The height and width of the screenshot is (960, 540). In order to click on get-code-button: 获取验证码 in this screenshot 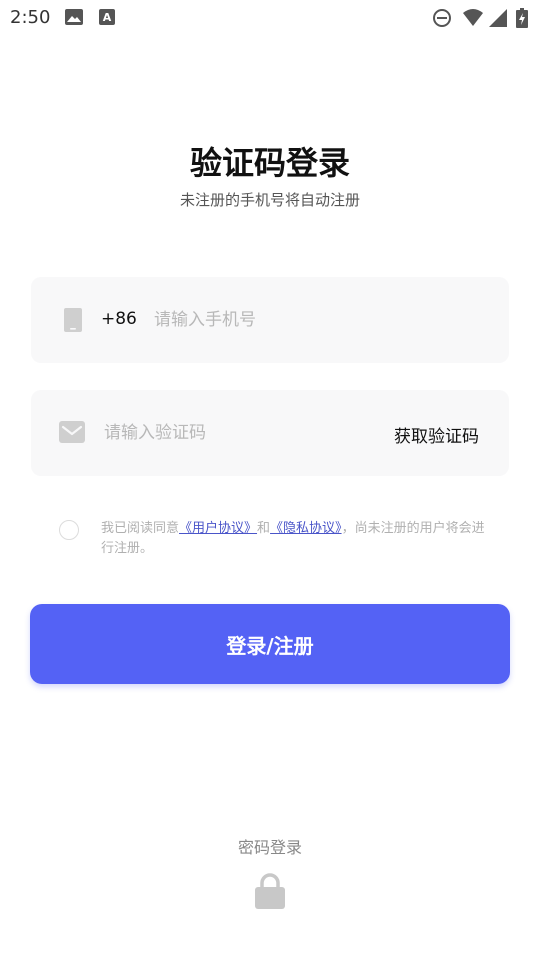, I will do `click(436, 434)`.